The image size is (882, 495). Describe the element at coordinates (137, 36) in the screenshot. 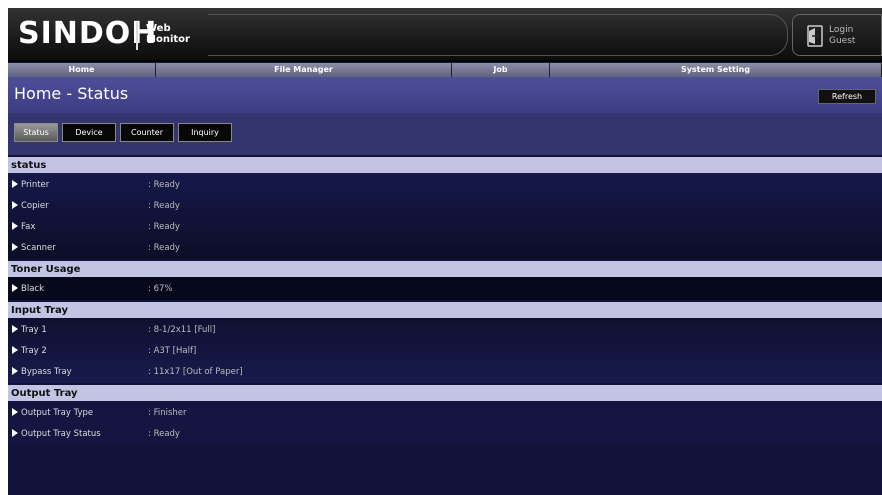

I see `logo-divider` at that location.